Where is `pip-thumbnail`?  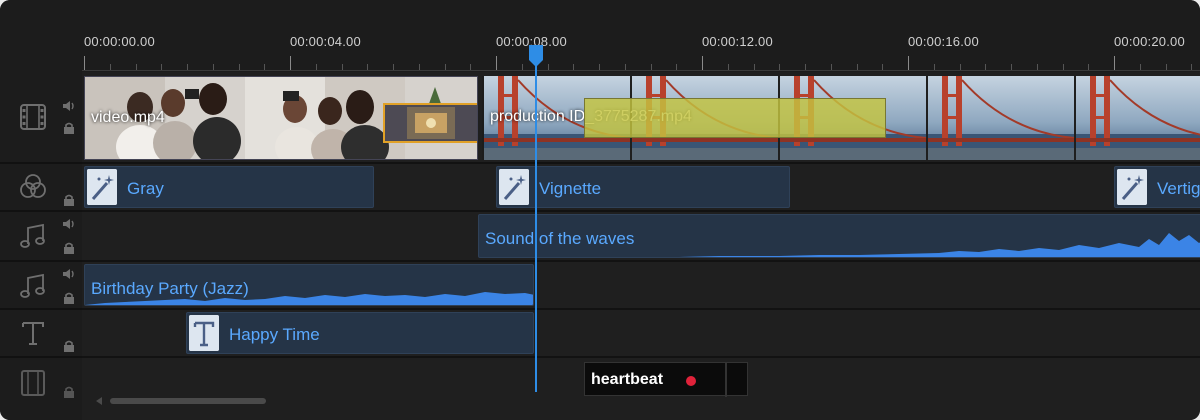
pip-thumbnail is located at coordinates (431, 123).